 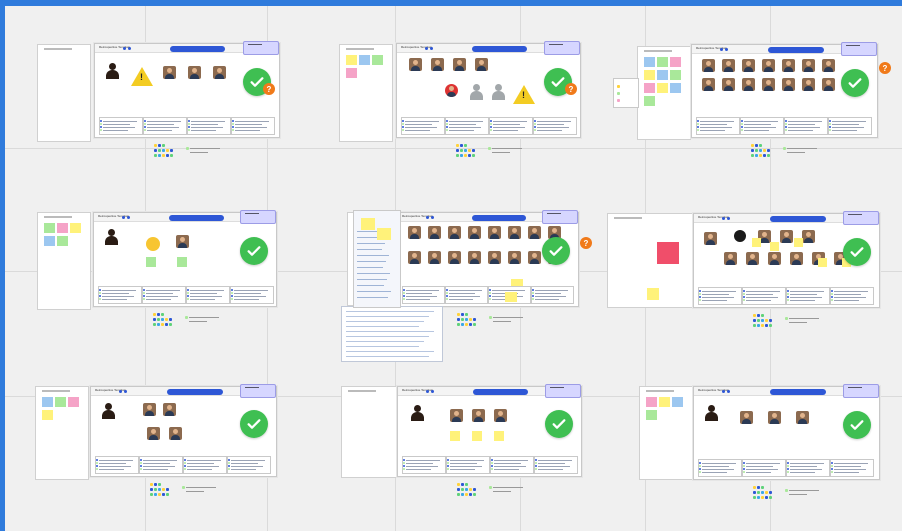 What do you see at coordinates (664, 93) in the screenshot?
I see `frame-3-side-panel` at bounding box center [664, 93].